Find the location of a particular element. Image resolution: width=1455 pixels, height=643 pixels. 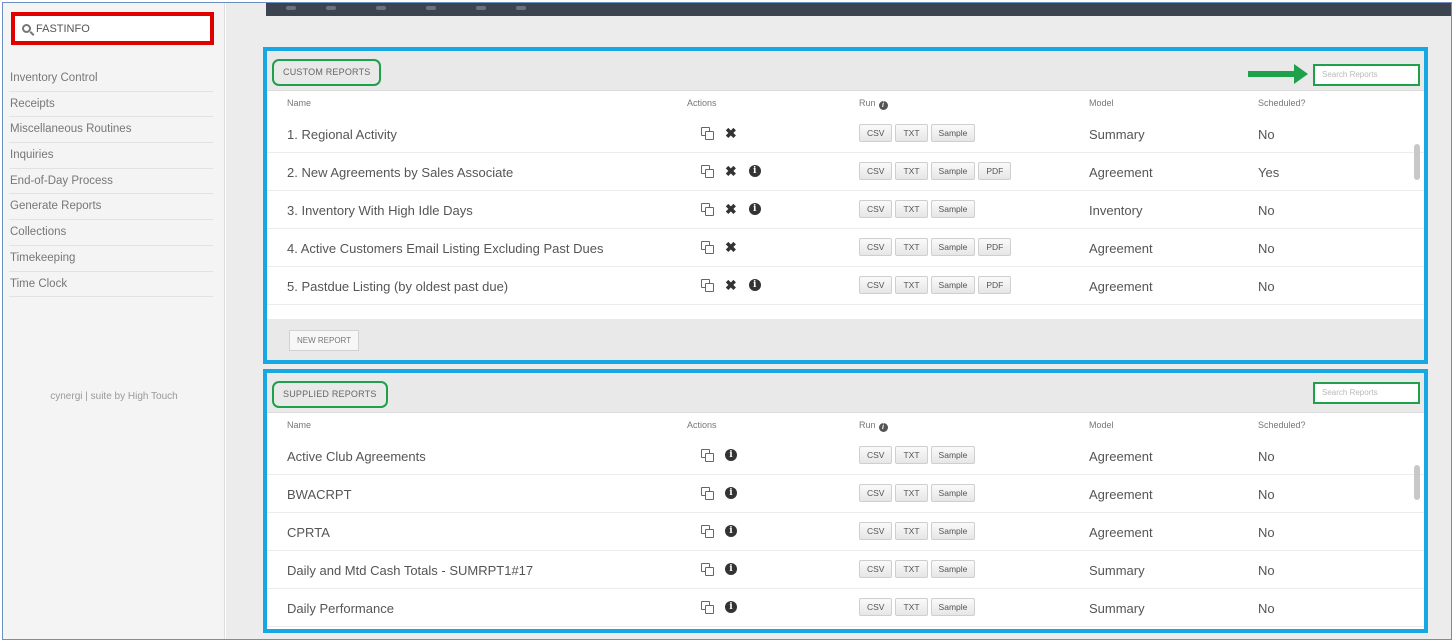

report-name: Daily and Mtd Cash Totals - SUMRPT1#17 is located at coordinates (410, 570).